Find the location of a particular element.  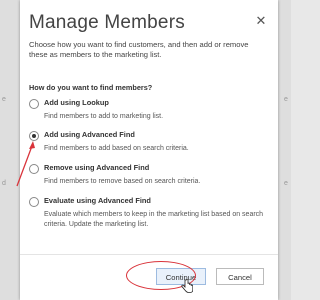

dialog-title: Manage Members is located at coordinates (107, 22).